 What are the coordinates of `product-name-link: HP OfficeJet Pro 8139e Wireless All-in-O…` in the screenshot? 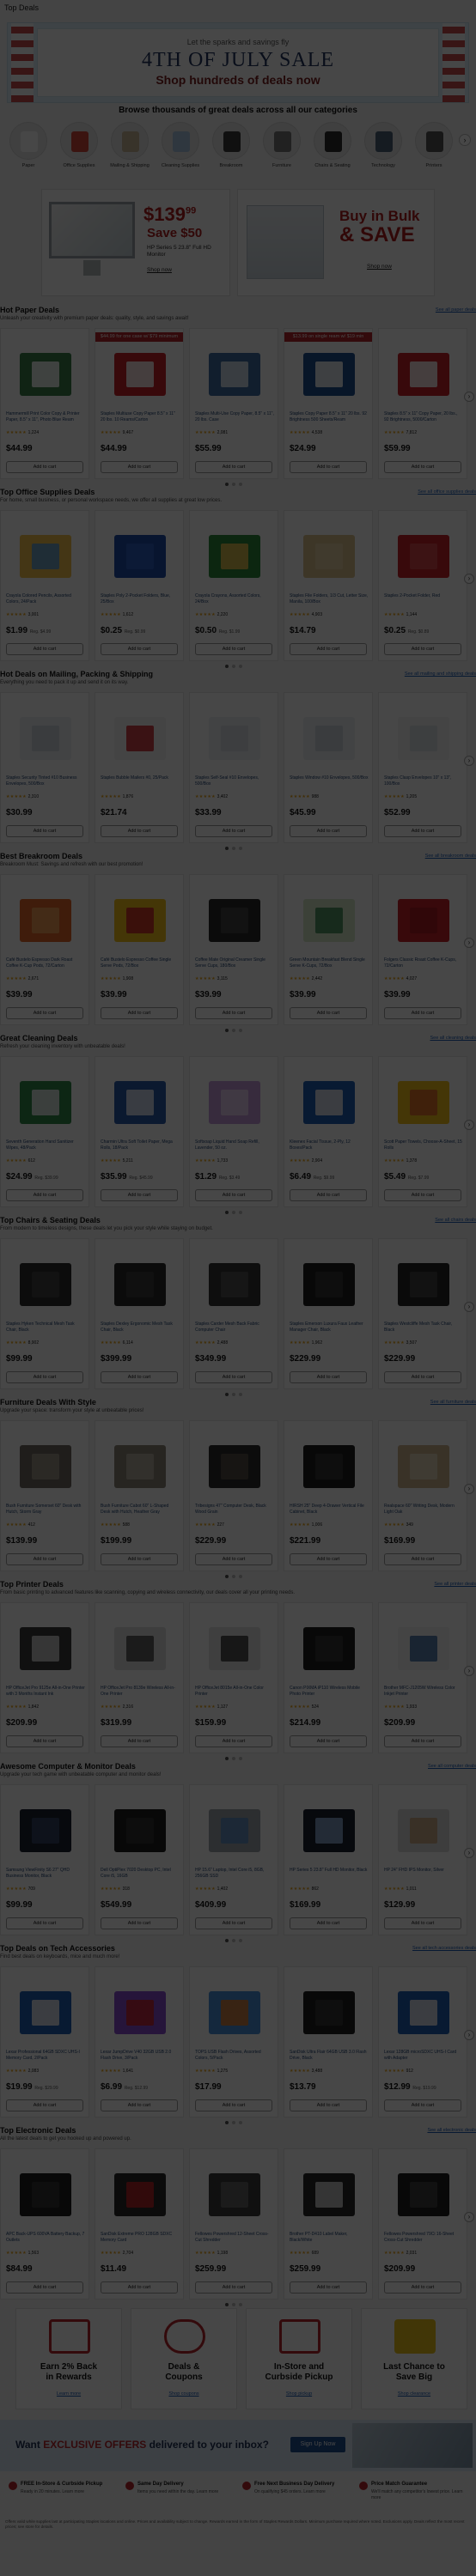 It's located at (140, 1694).